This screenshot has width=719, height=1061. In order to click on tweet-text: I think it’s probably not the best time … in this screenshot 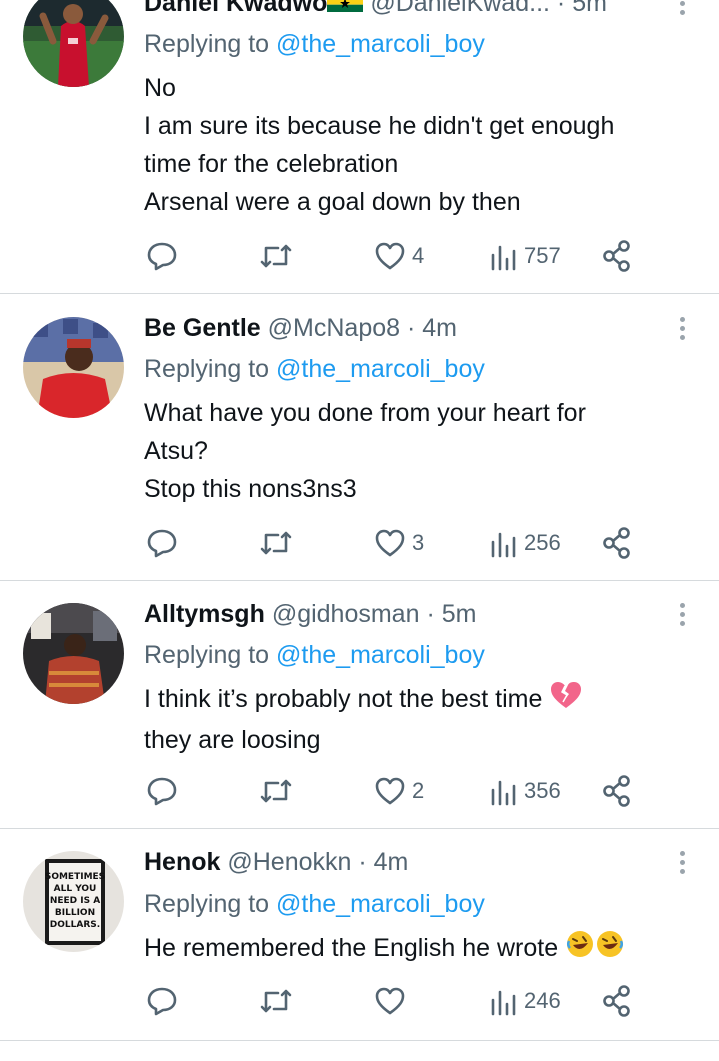, I will do `click(416, 719)`.